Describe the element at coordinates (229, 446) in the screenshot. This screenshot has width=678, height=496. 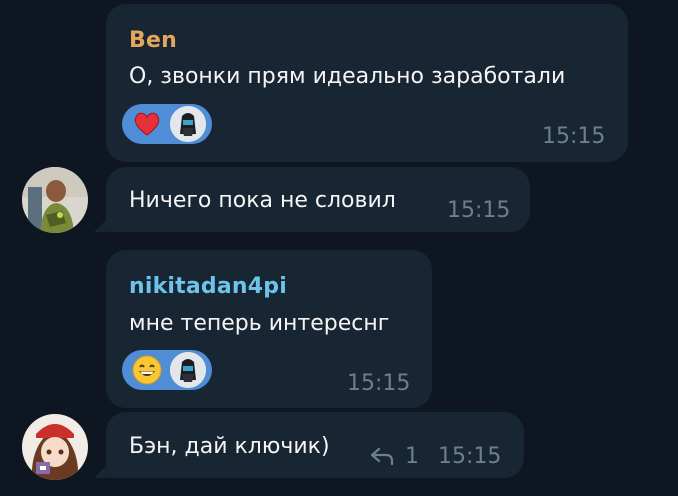
I see `message-text: Бэн, дай ключик)` at that location.